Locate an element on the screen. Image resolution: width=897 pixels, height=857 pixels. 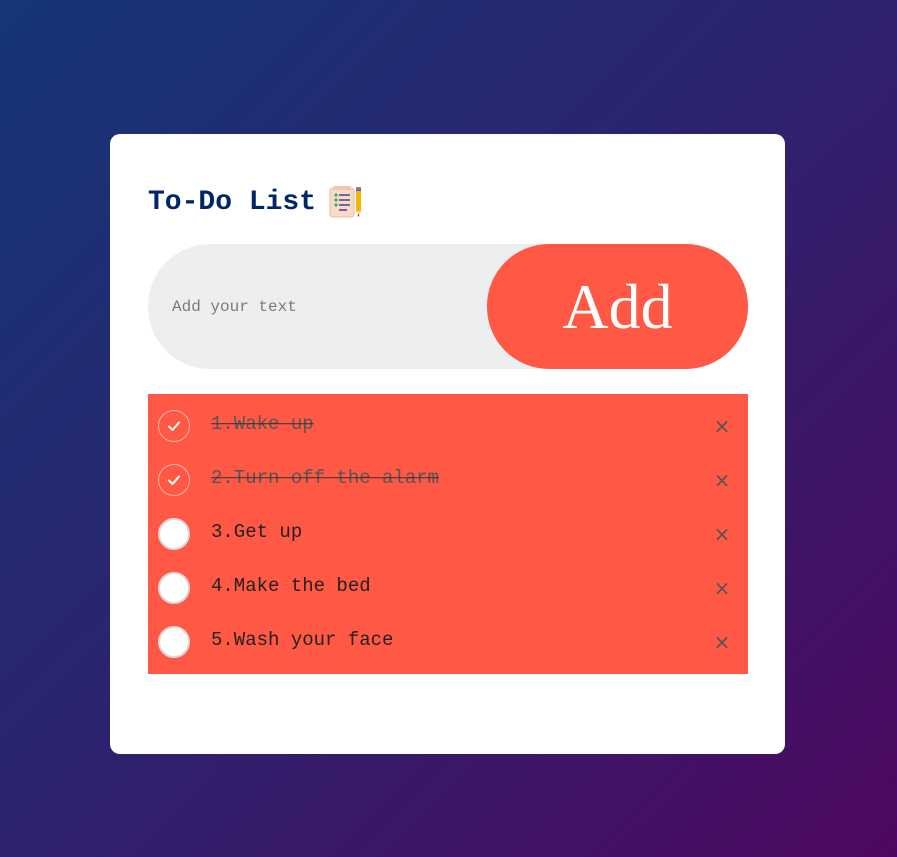
app-header: To-Do List is located at coordinates (447, 202).